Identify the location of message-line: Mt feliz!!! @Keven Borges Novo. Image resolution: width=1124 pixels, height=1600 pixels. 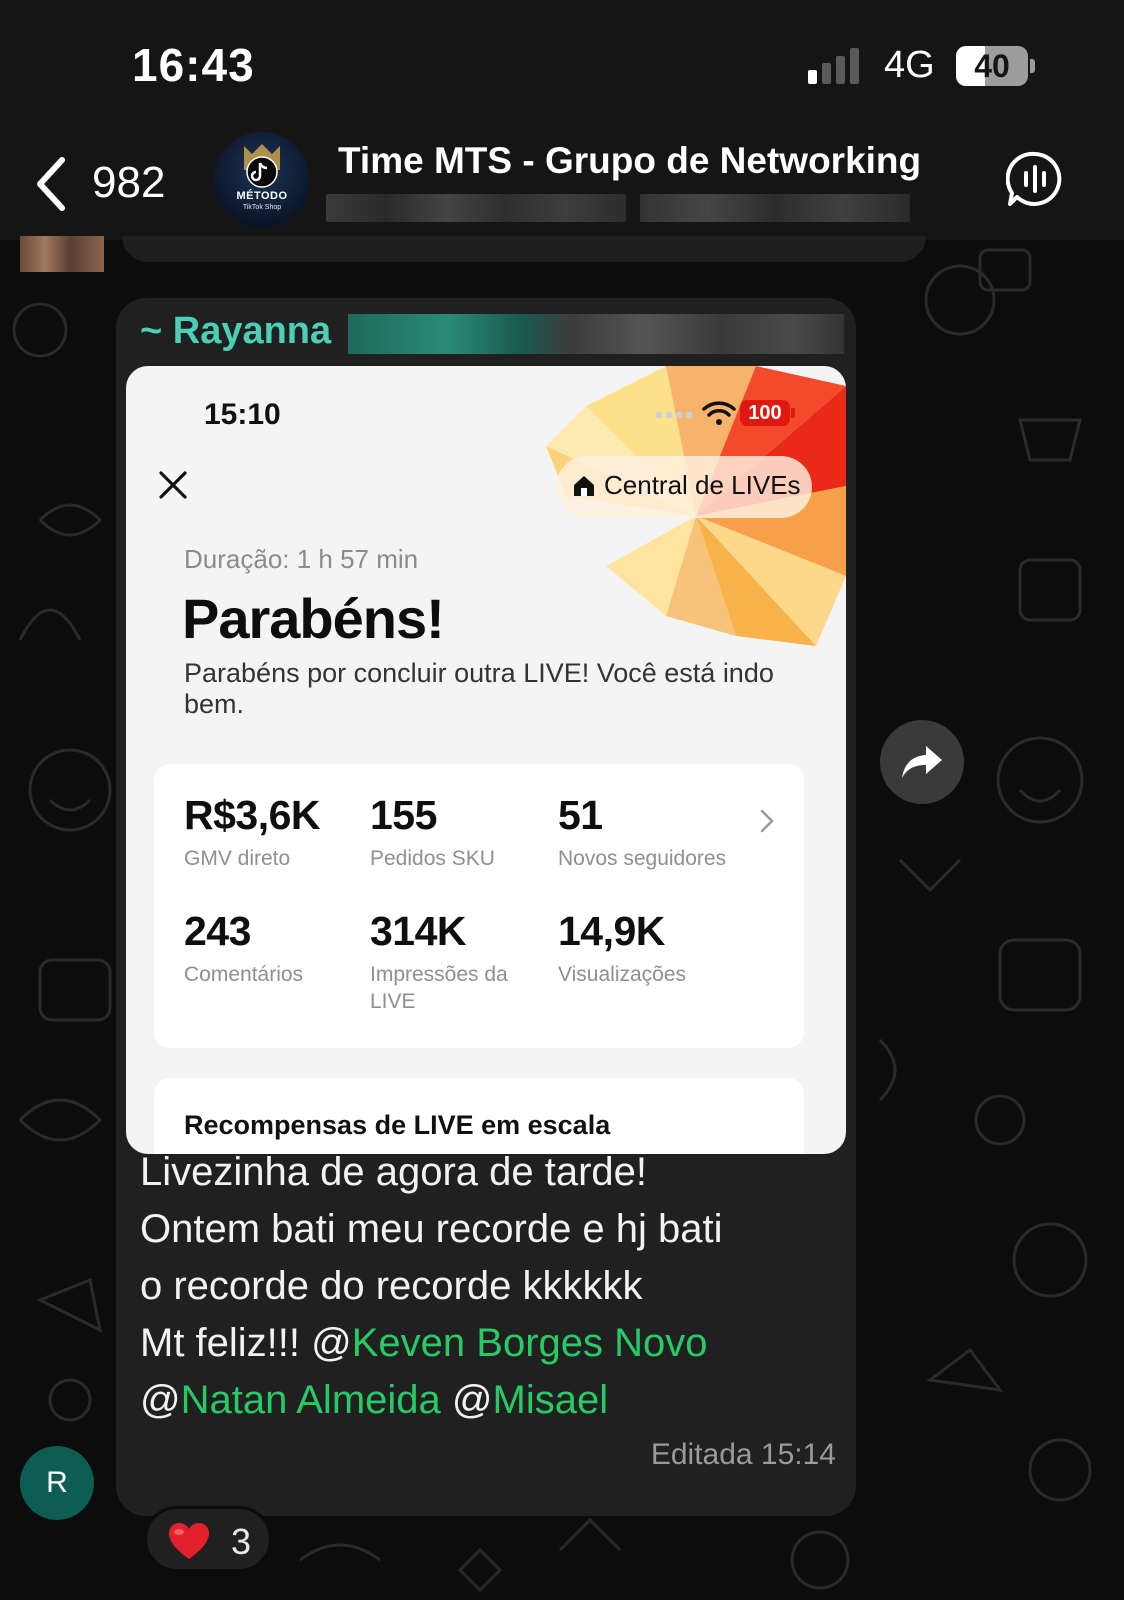
(490, 1343).